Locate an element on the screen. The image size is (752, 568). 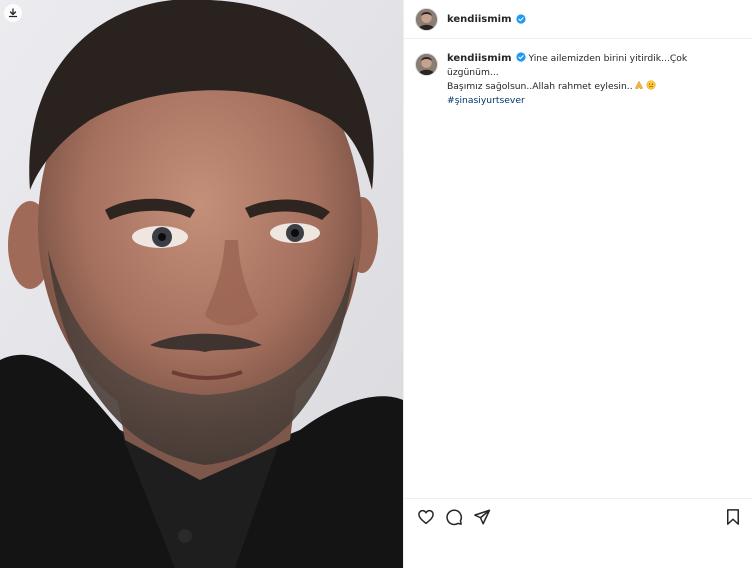
author-username: kendiismim is located at coordinates (479, 19).